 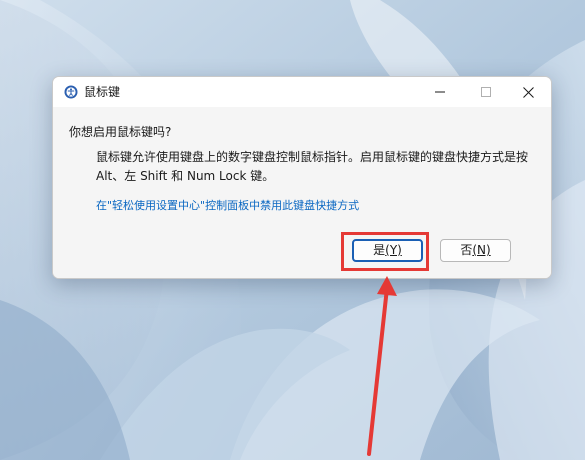 I want to click on maximize-icon, so click(x=486, y=92).